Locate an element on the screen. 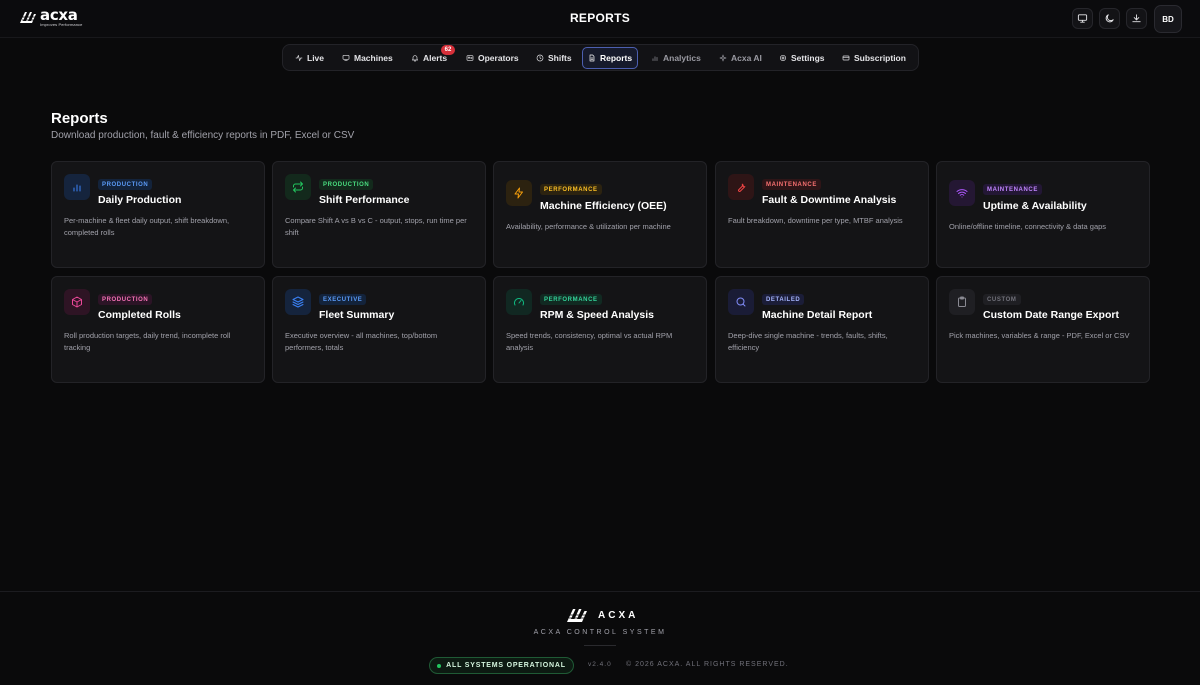  nav-item-label: Subscription is located at coordinates (880, 58).